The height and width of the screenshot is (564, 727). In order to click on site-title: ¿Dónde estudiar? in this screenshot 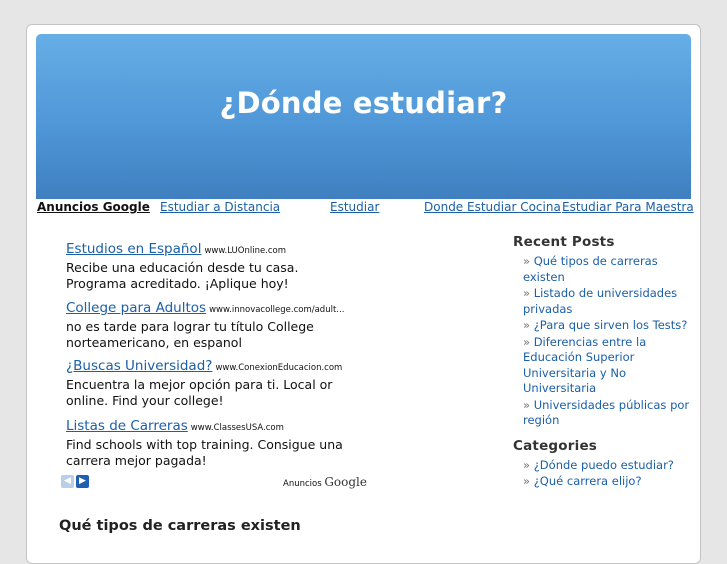, I will do `click(363, 103)`.